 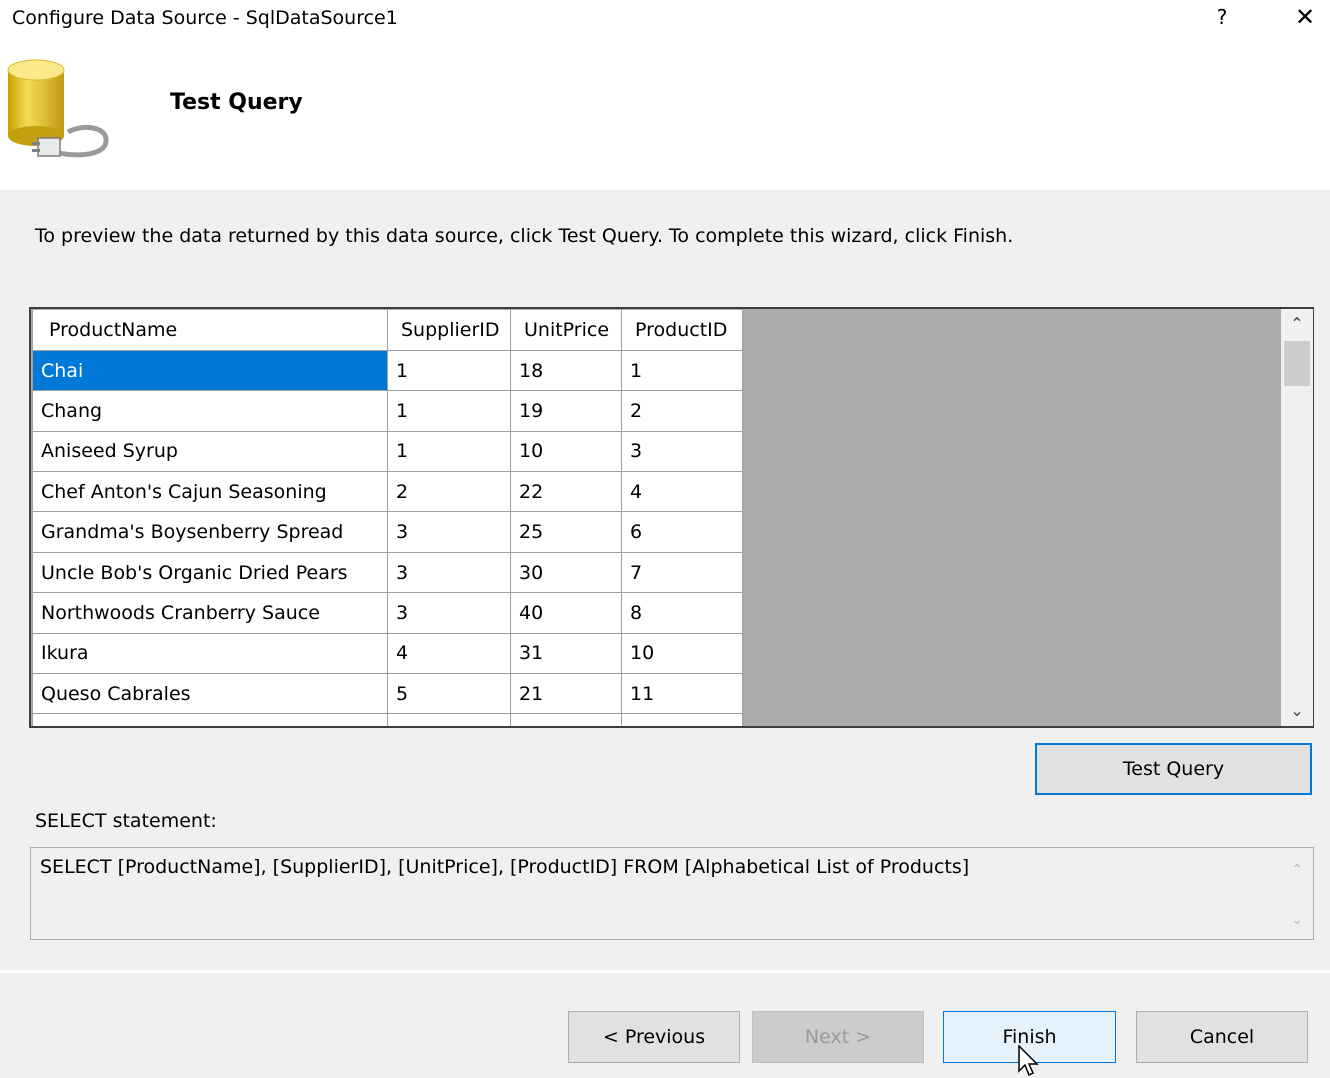 What do you see at coordinates (1297, 363) in the screenshot?
I see `scroll-thumb` at bounding box center [1297, 363].